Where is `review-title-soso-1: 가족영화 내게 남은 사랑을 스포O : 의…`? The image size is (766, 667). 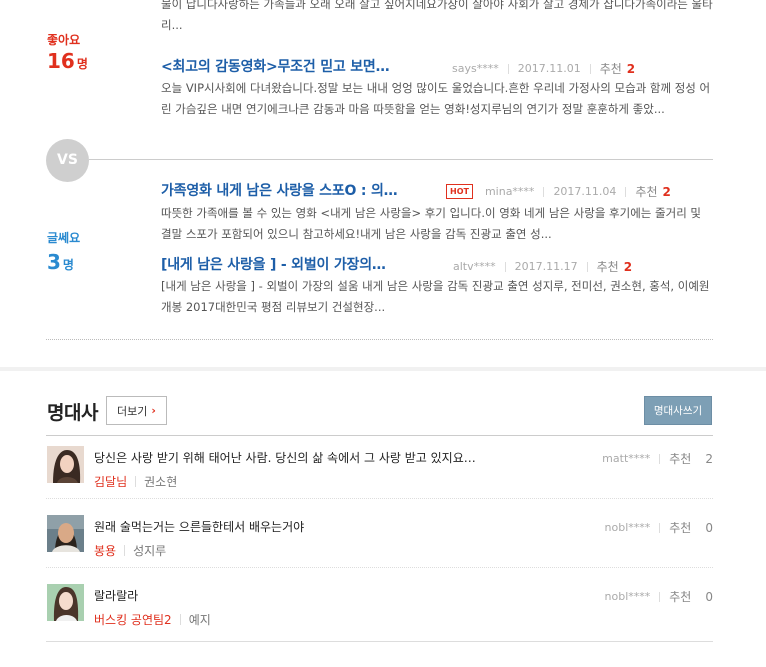 review-title-soso-1: 가족영화 내게 남은 사랑을 스포O : 의… is located at coordinates (279, 190).